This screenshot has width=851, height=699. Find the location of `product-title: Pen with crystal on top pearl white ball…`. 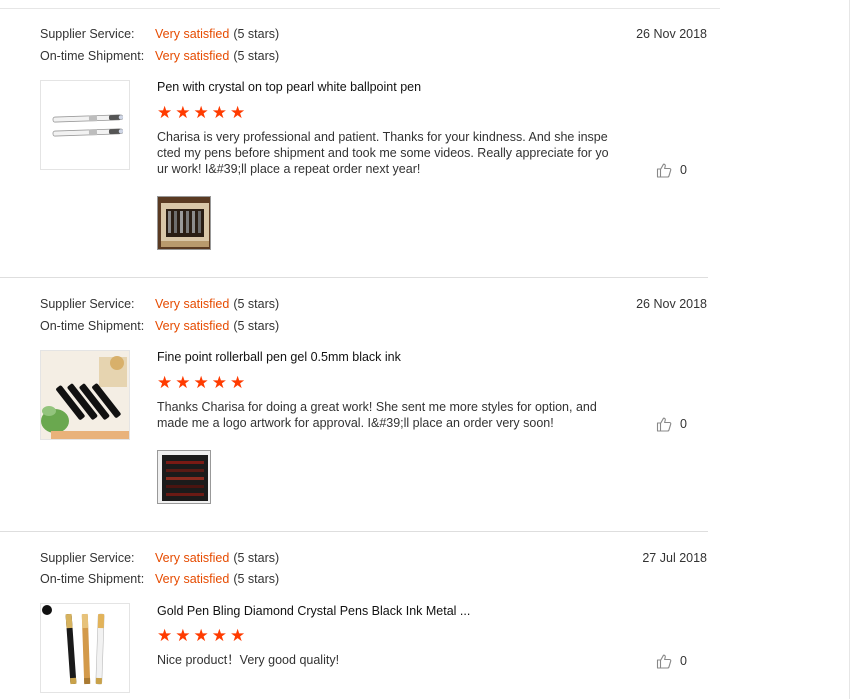

product-title: Pen with crystal on top pearl white ball… is located at coordinates (289, 87).